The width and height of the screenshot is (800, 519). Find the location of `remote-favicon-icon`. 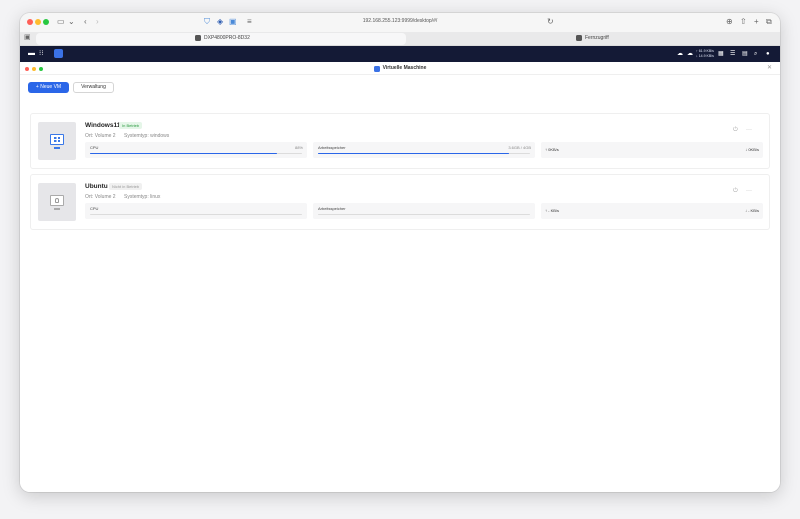

remote-favicon-icon is located at coordinates (579, 38).